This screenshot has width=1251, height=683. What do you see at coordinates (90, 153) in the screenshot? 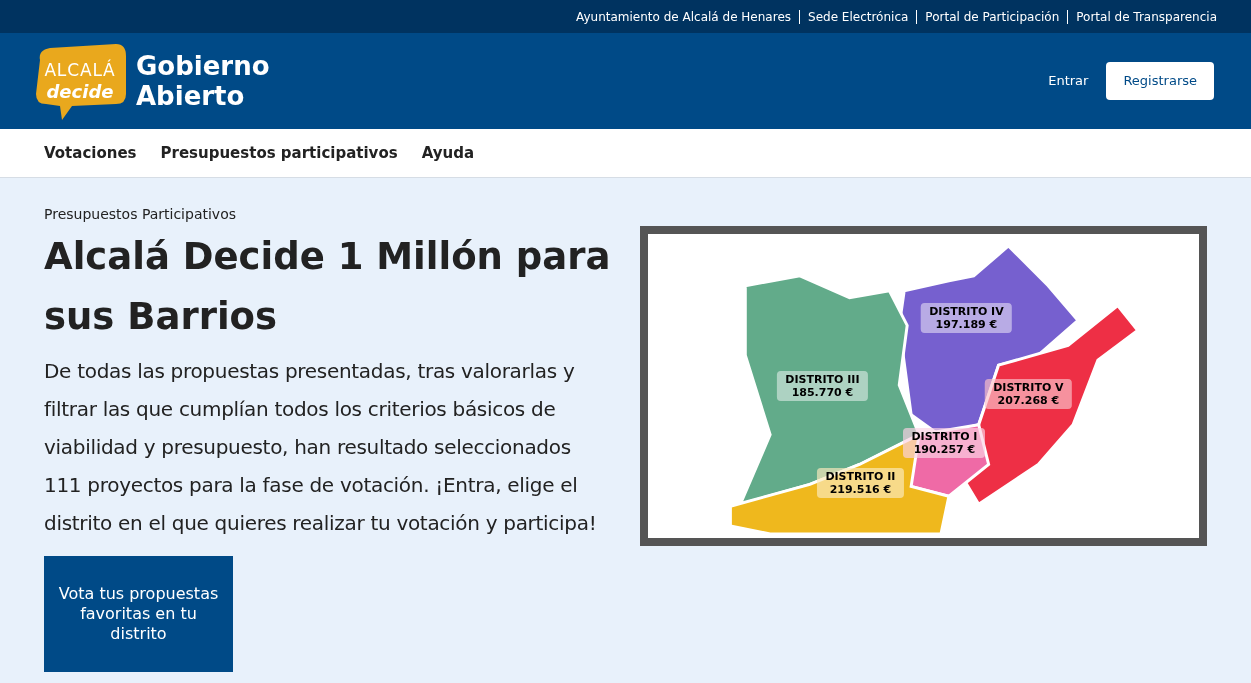
I see `nav-link: Votaciones` at bounding box center [90, 153].